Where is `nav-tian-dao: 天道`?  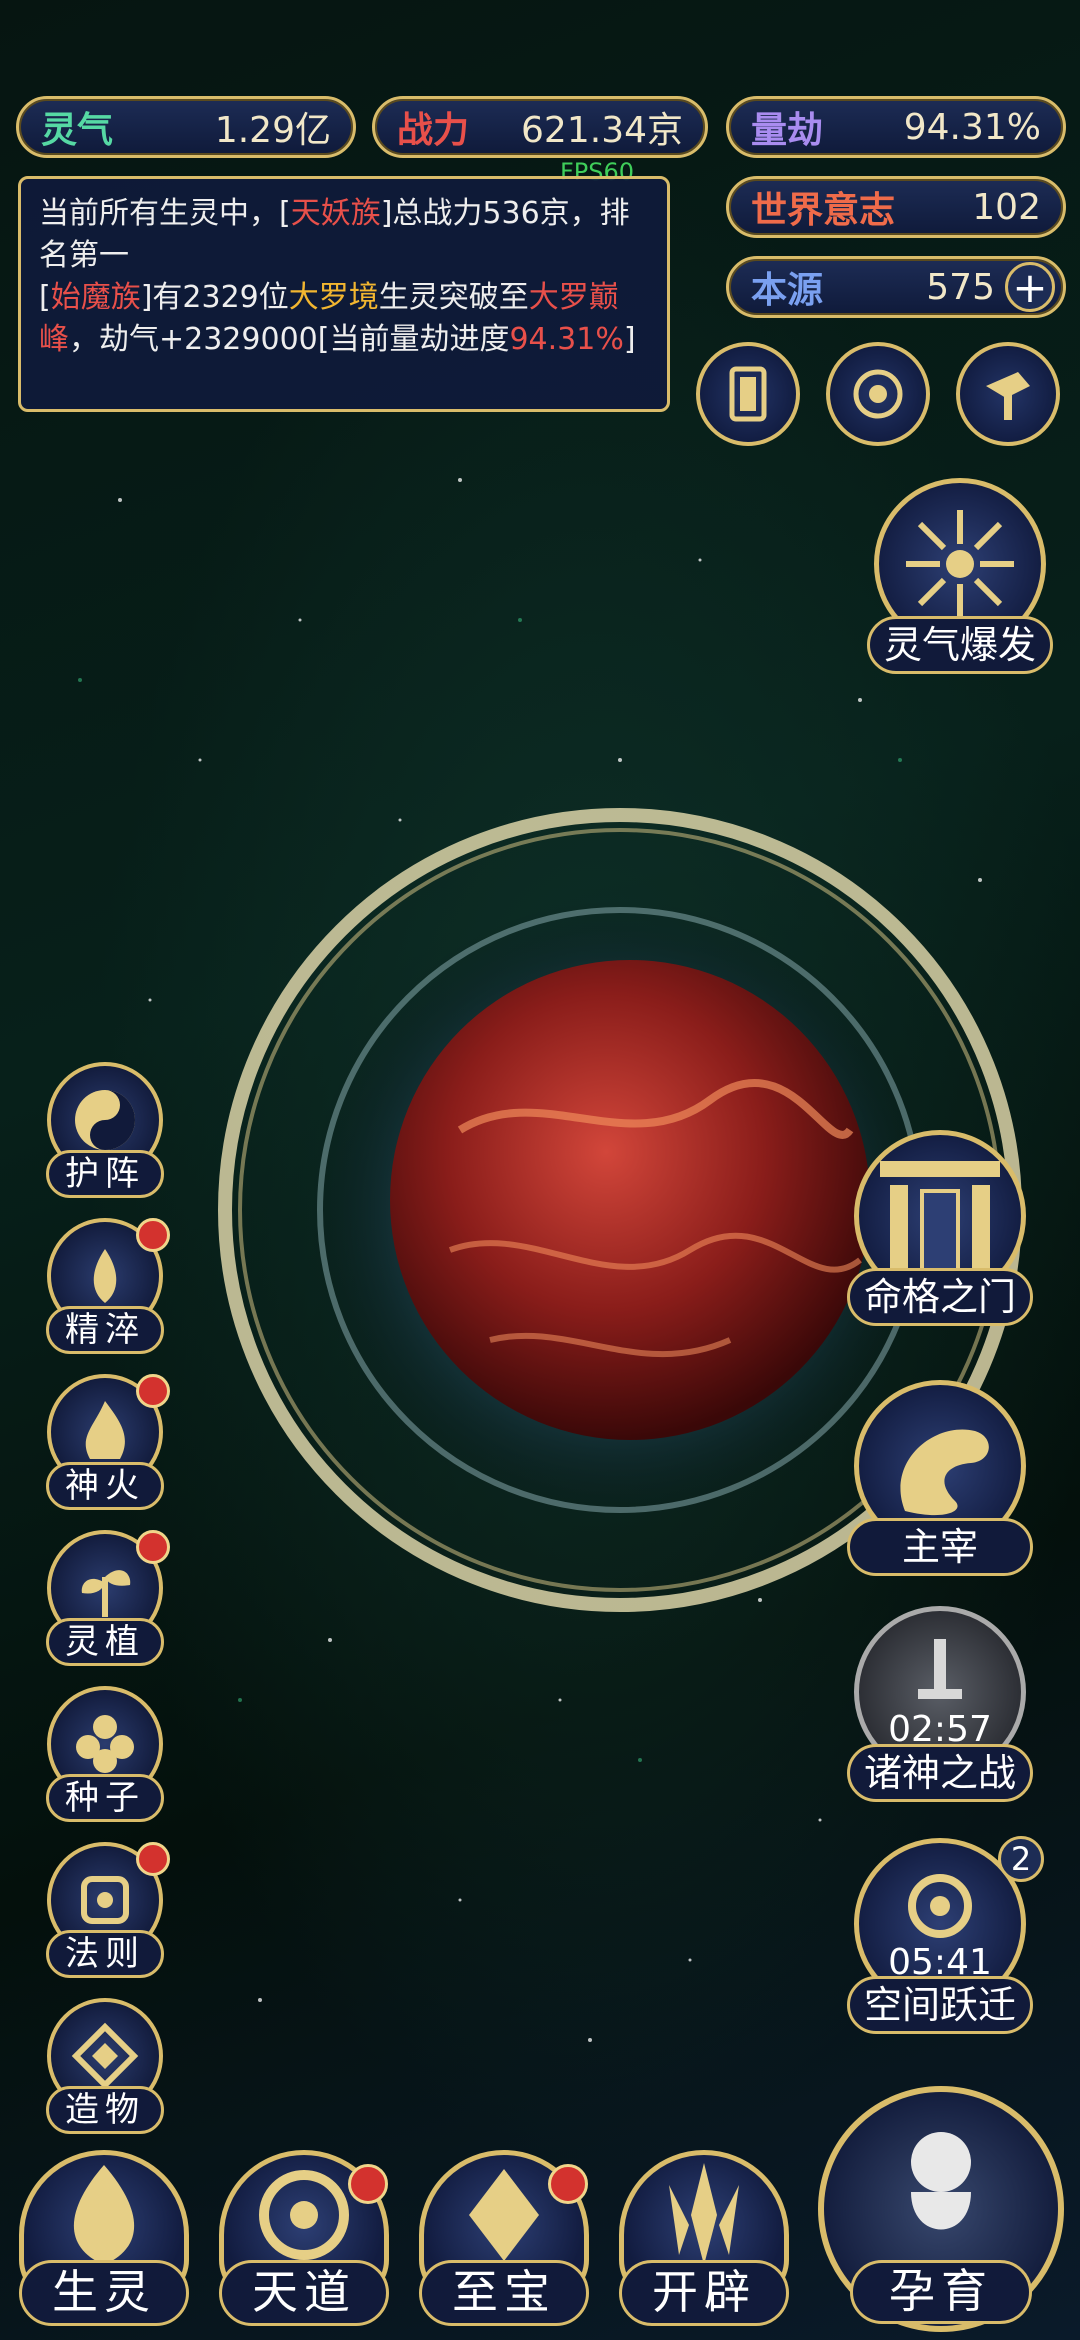
nav-tian-dao: 天道 is located at coordinates (304, 2238).